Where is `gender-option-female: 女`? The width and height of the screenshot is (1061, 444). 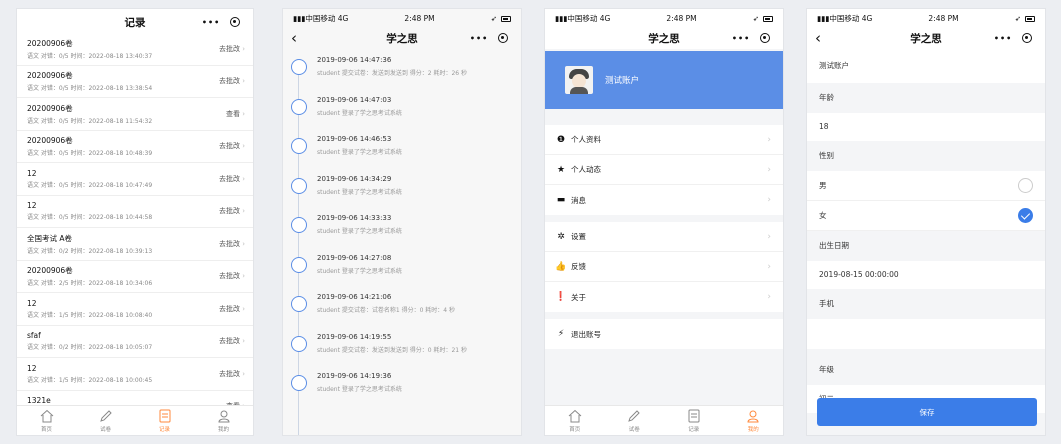
gender-option-female: 女 is located at coordinates (926, 216).